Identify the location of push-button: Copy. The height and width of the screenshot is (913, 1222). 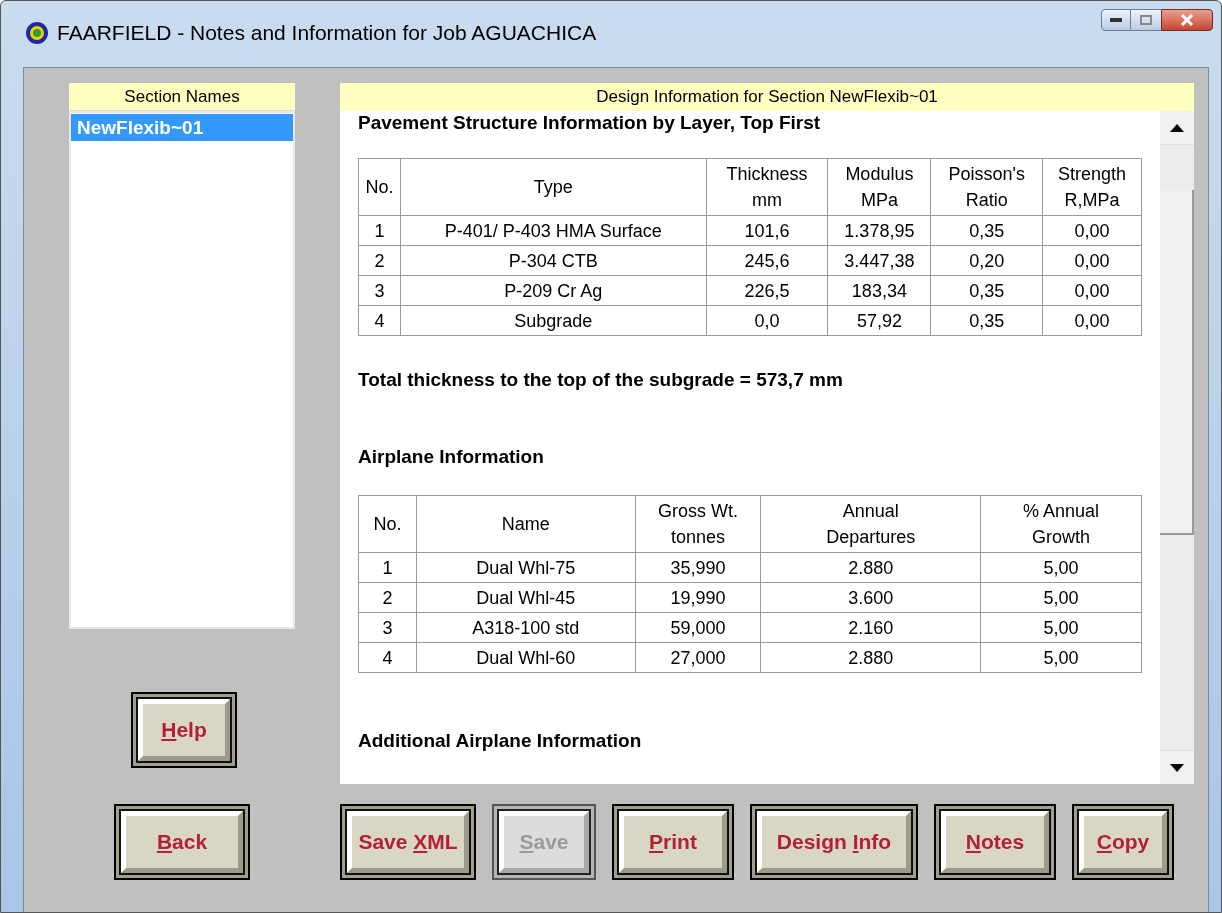
(1123, 842).